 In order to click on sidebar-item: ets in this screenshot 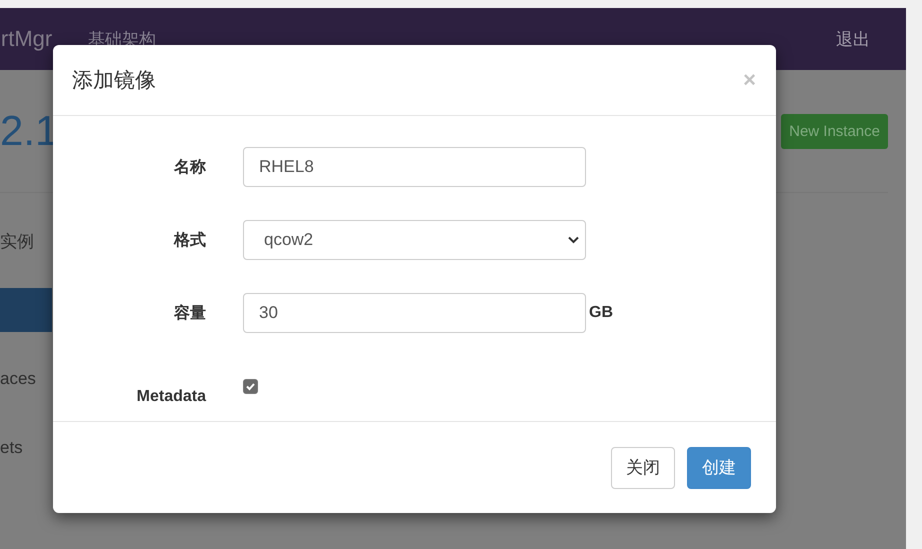, I will do `click(26, 448)`.